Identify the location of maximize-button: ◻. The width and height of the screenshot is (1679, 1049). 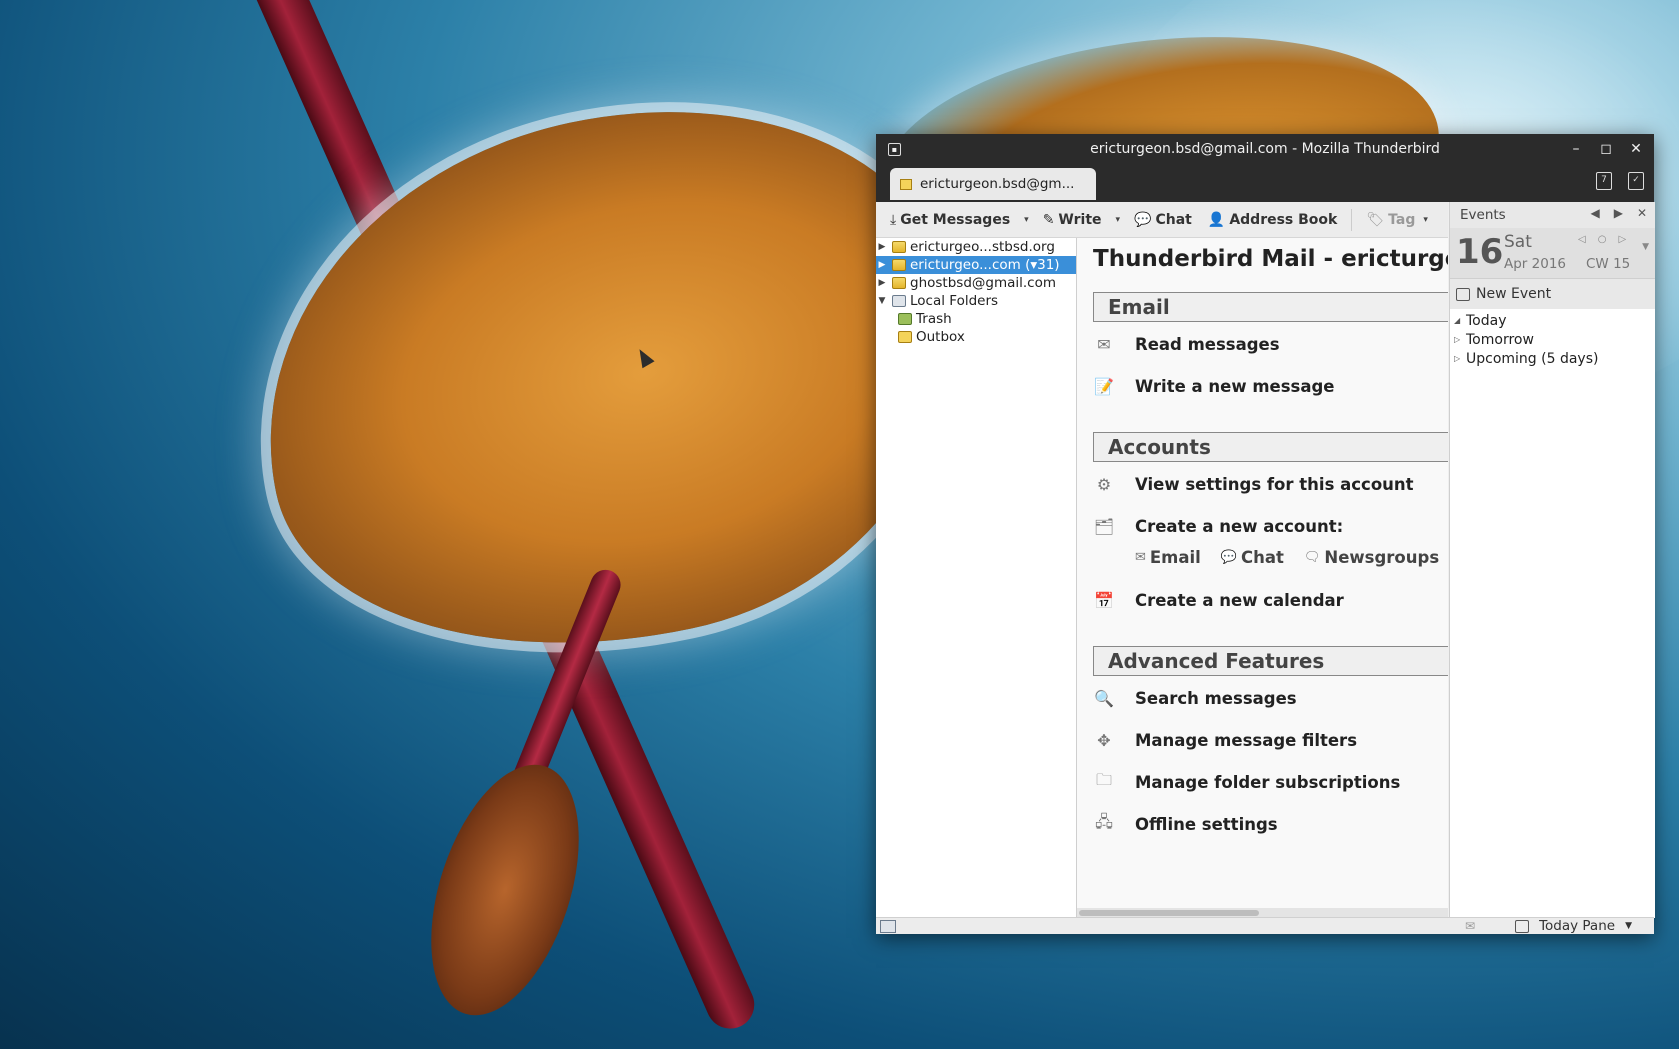
(1606, 149).